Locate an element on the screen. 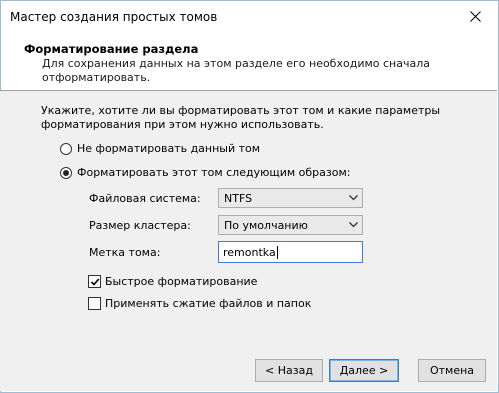 The height and width of the screenshot is (393, 499). radio-no-format: Не форматировать данный том is located at coordinates (160, 148).